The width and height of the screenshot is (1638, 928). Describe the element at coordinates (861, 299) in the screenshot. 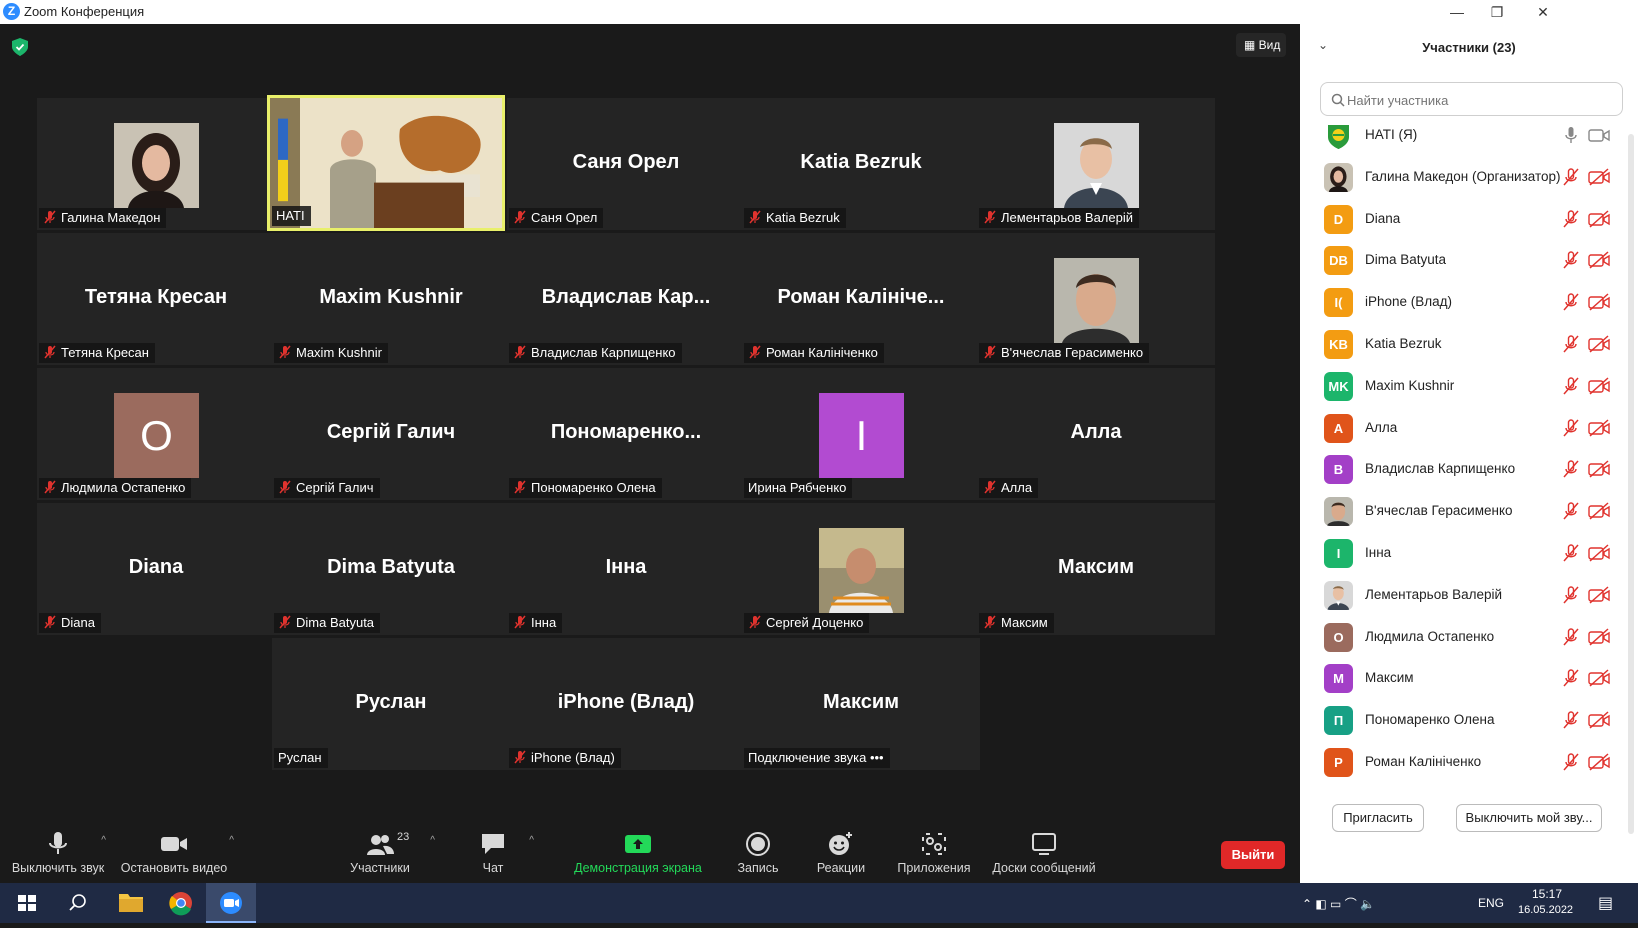

I see `video-tile: Роман Калініче... Роман Калініченко` at that location.